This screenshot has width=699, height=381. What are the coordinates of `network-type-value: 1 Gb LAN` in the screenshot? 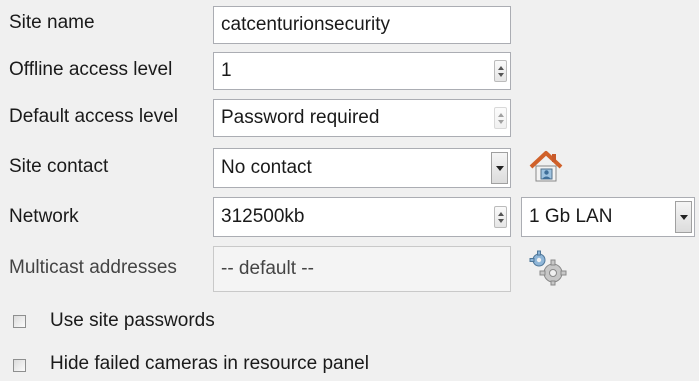 It's located at (571, 216).